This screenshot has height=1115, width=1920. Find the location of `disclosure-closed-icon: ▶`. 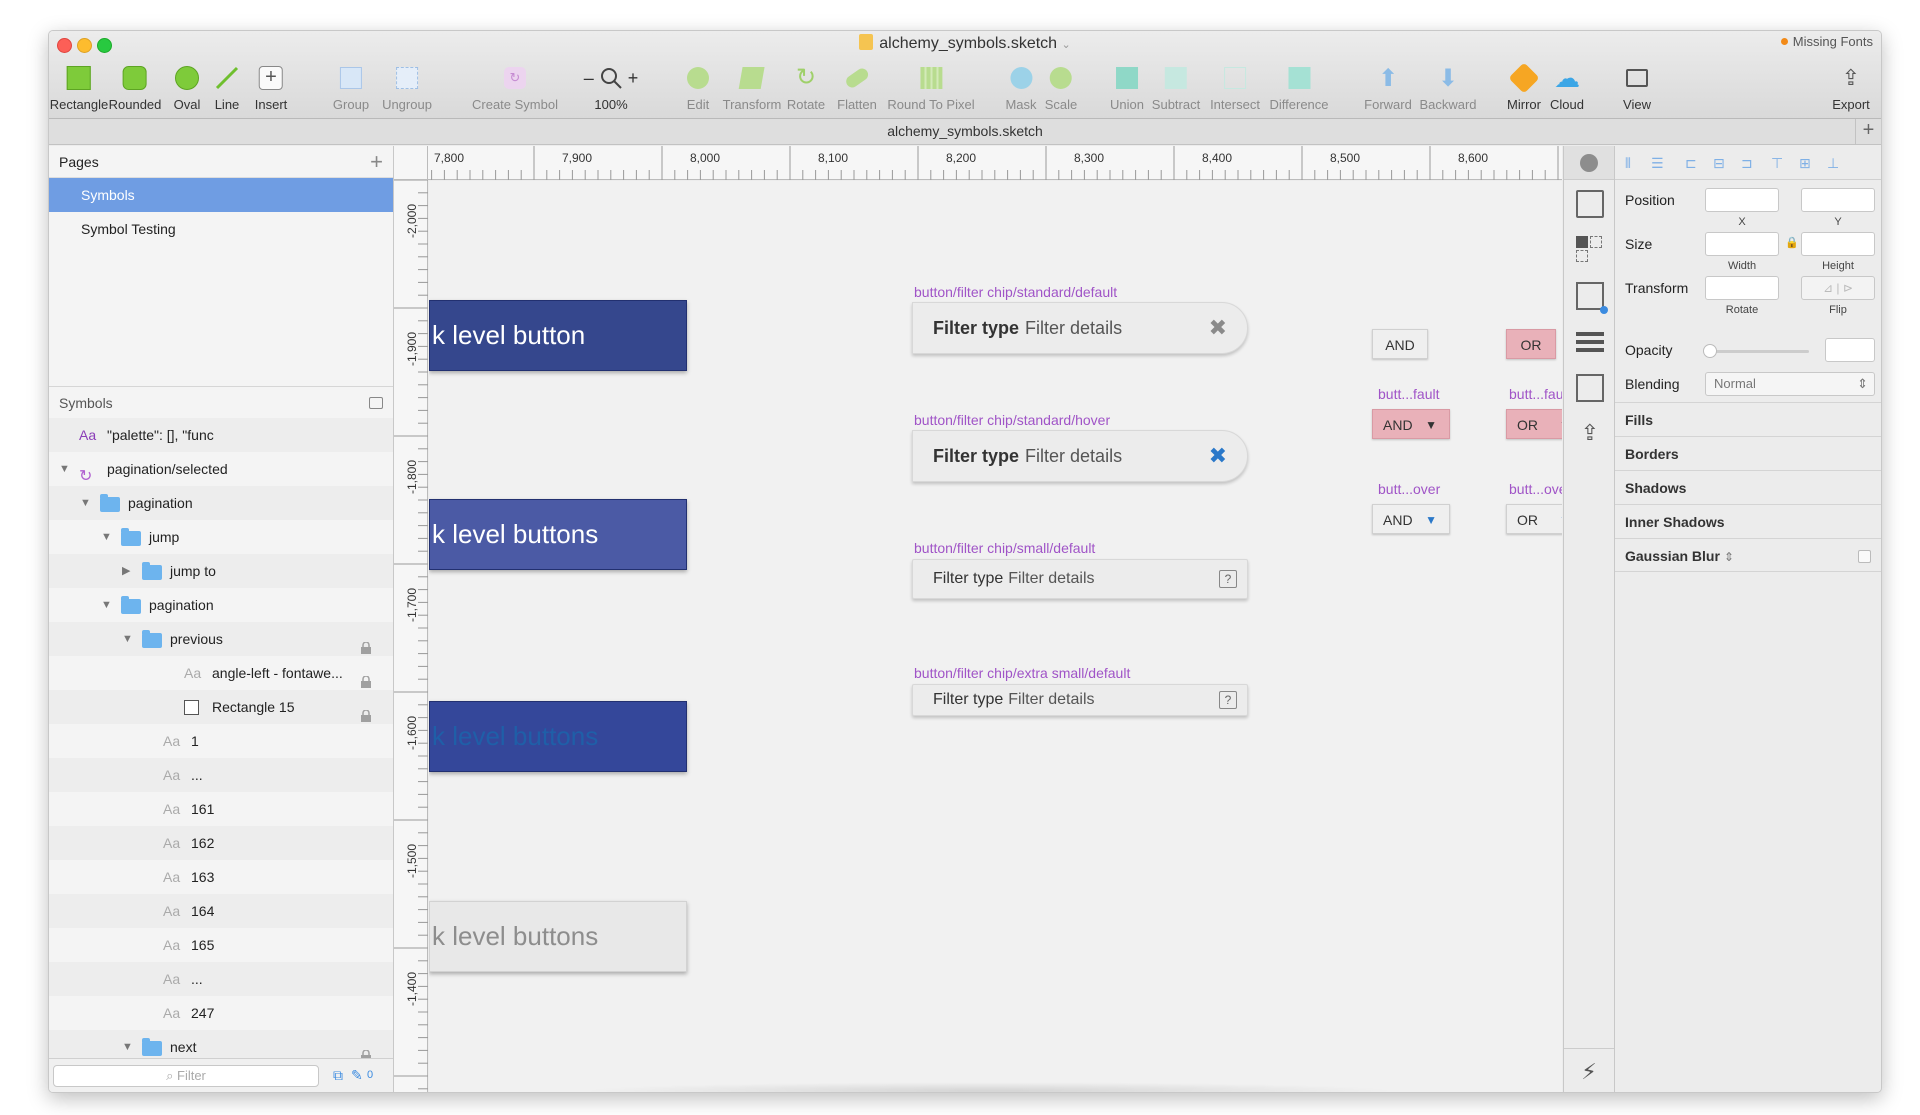

disclosure-closed-icon: ▶ is located at coordinates (126, 571).